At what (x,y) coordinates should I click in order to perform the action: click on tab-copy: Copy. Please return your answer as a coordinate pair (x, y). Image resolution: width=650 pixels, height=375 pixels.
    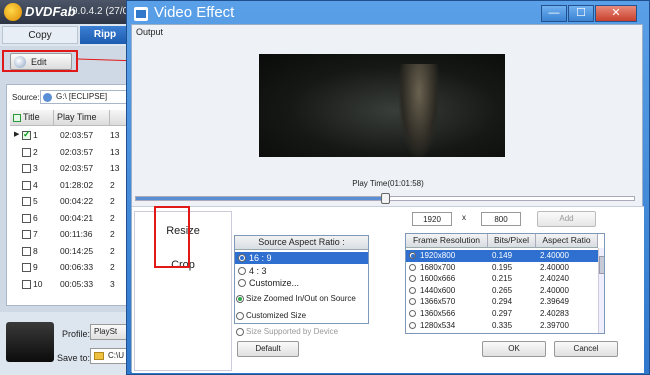
    Looking at the image, I should click on (40, 35).